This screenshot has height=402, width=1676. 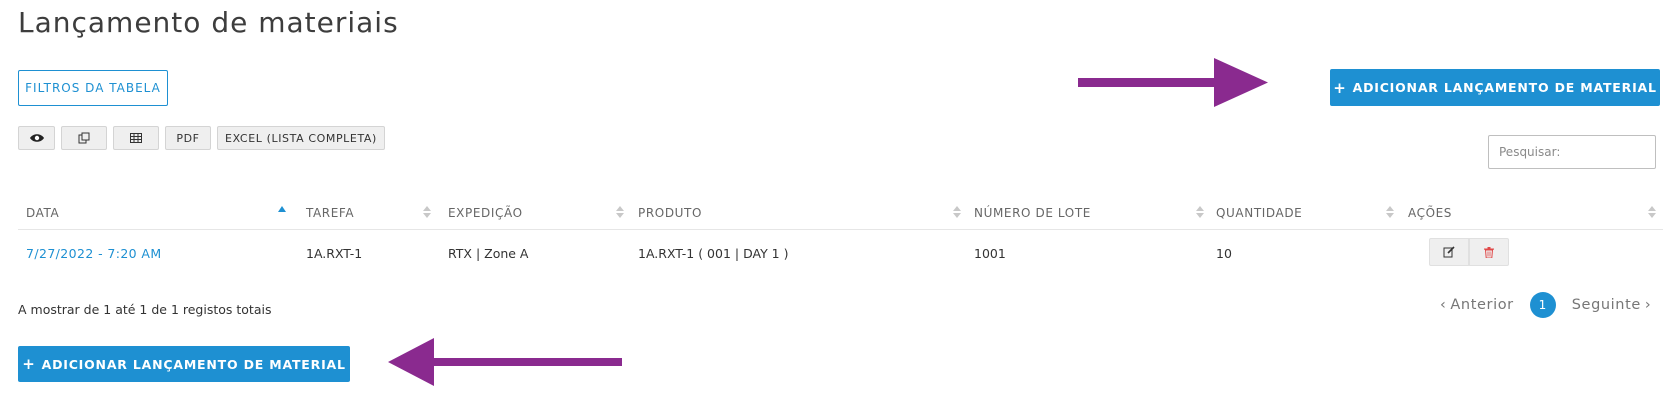 I want to click on cell-tarefa: 1A.RXT-1, so click(x=334, y=253).